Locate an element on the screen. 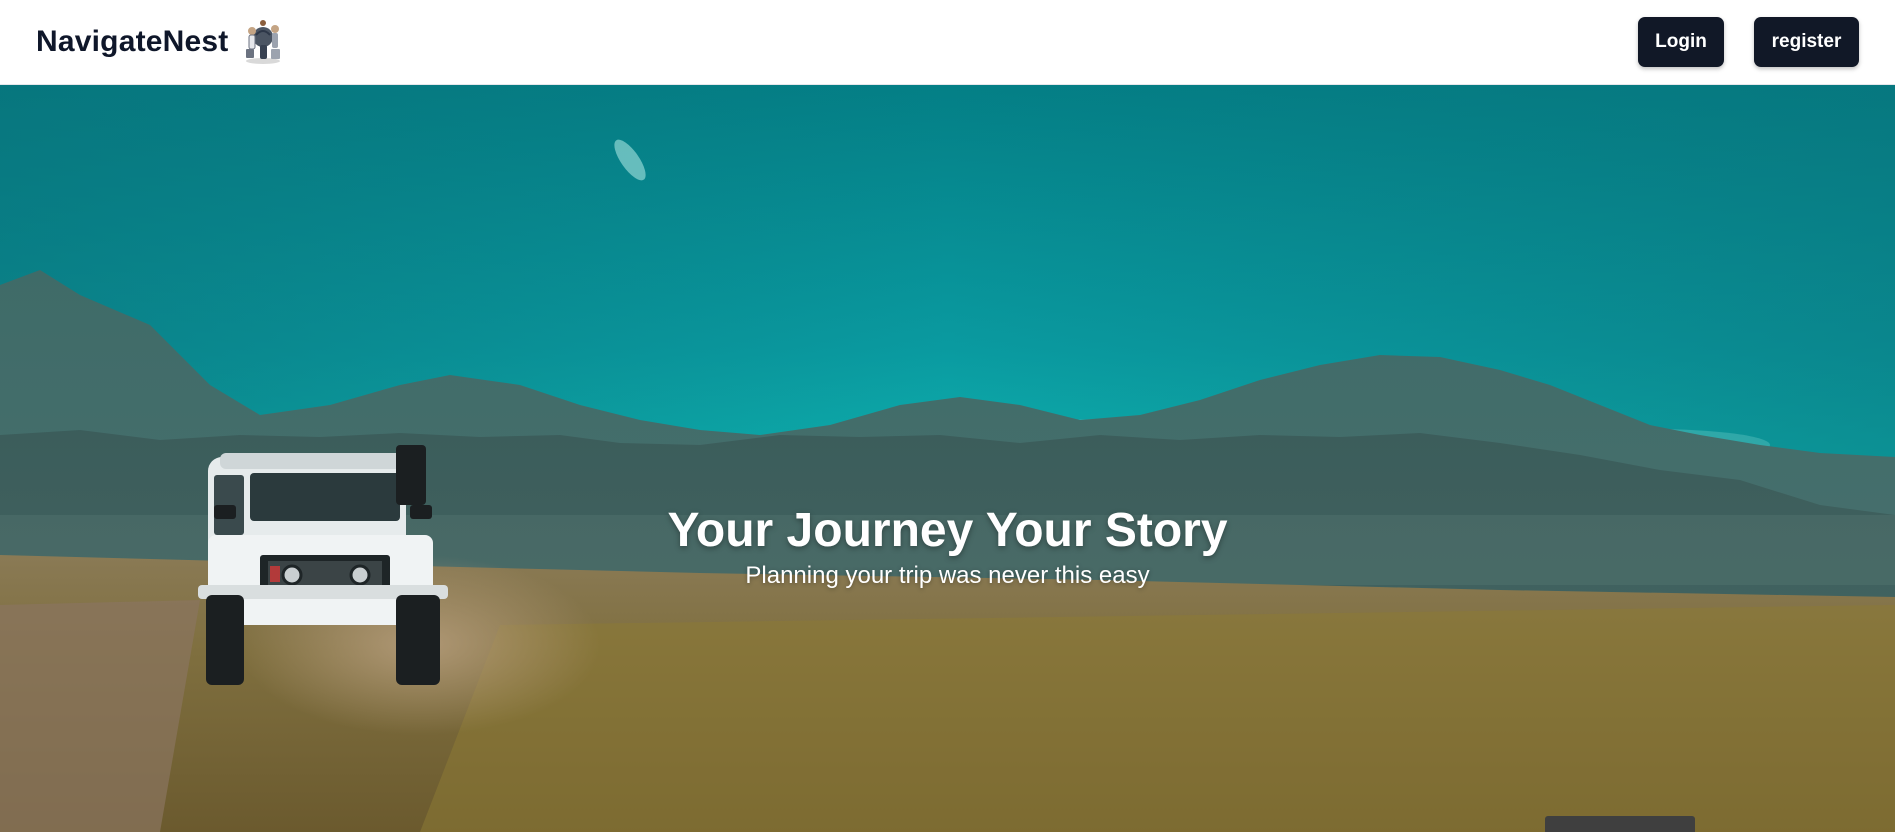 This screenshot has width=1895, height=832. hero-subtitle: Planning your trip was never this easy is located at coordinates (947, 575).